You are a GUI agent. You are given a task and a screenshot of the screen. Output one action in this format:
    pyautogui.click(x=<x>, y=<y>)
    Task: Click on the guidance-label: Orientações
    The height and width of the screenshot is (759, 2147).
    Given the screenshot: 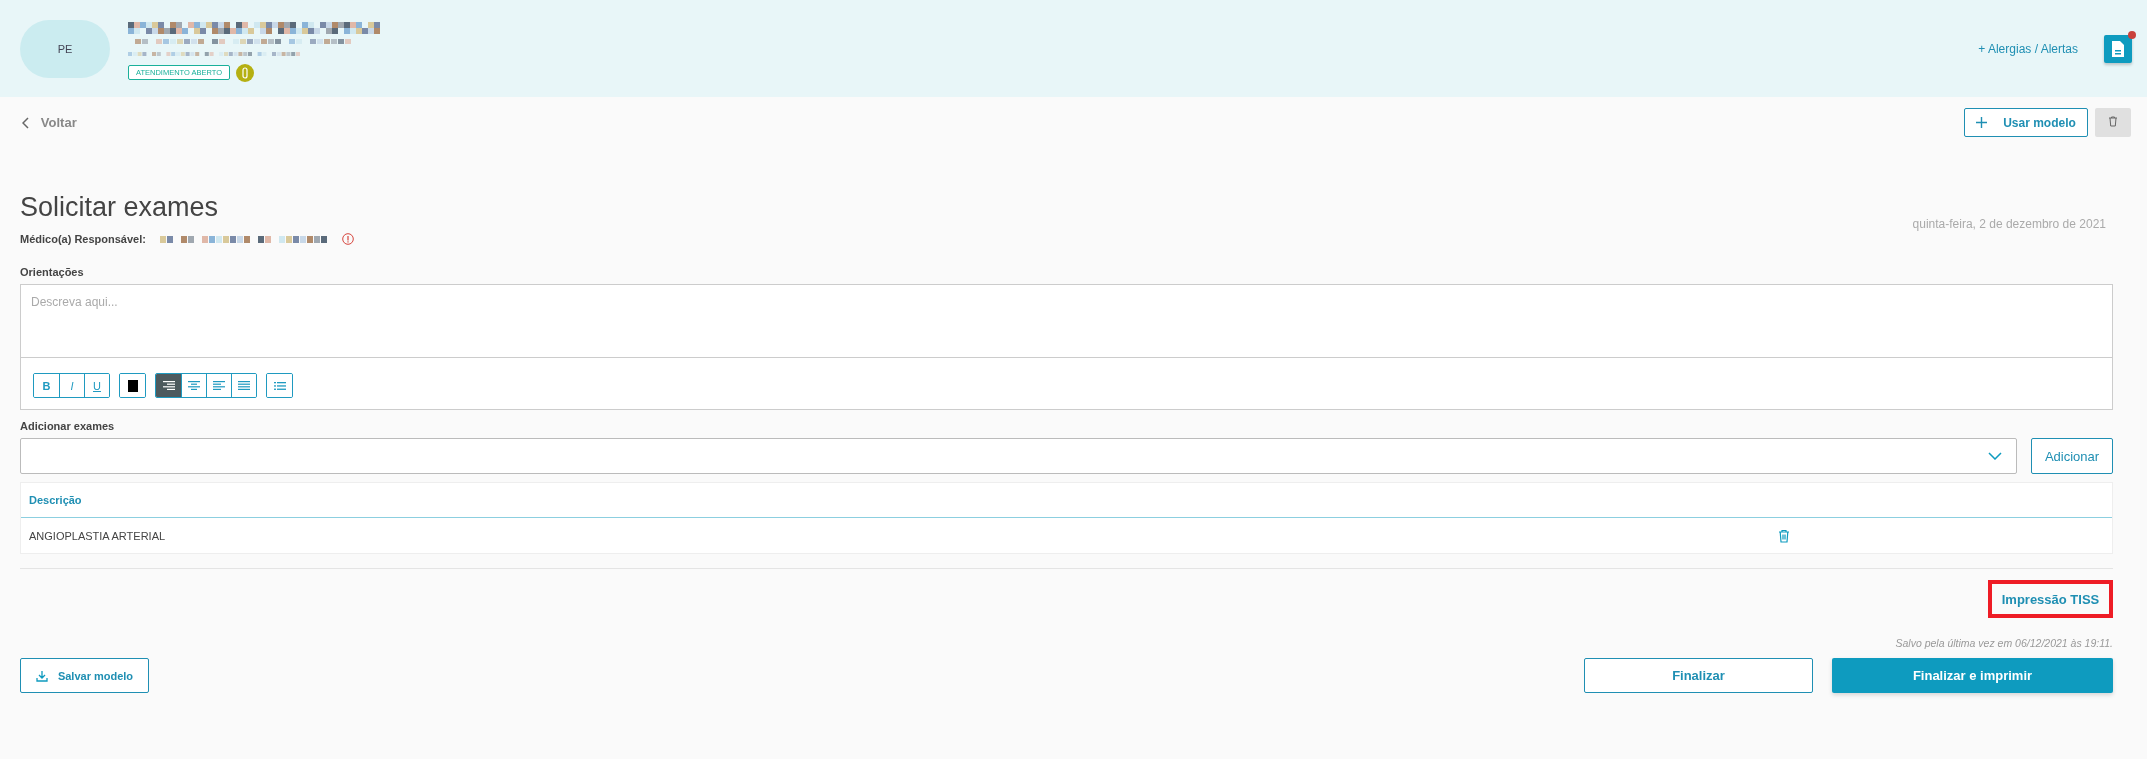 What is the action you would take?
    pyautogui.click(x=52, y=272)
    